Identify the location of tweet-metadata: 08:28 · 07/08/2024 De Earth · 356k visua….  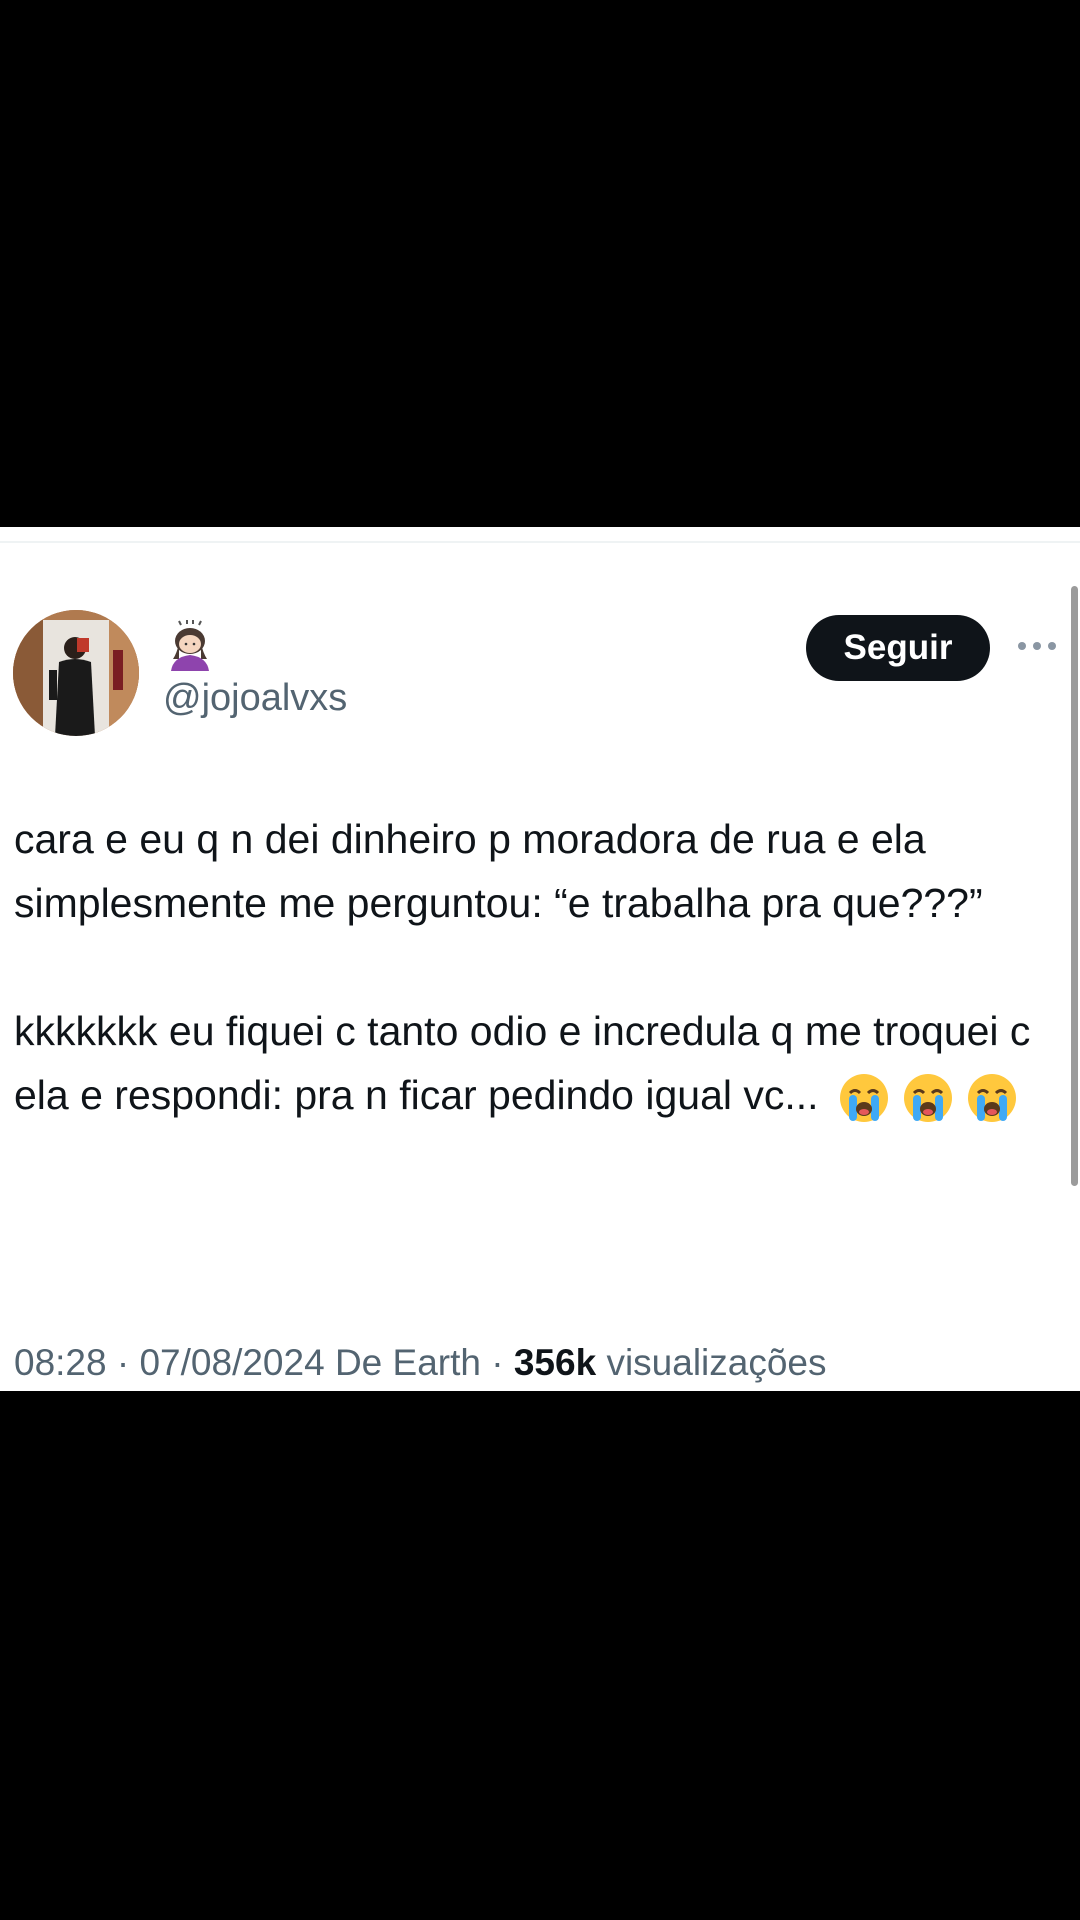
(420, 1363).